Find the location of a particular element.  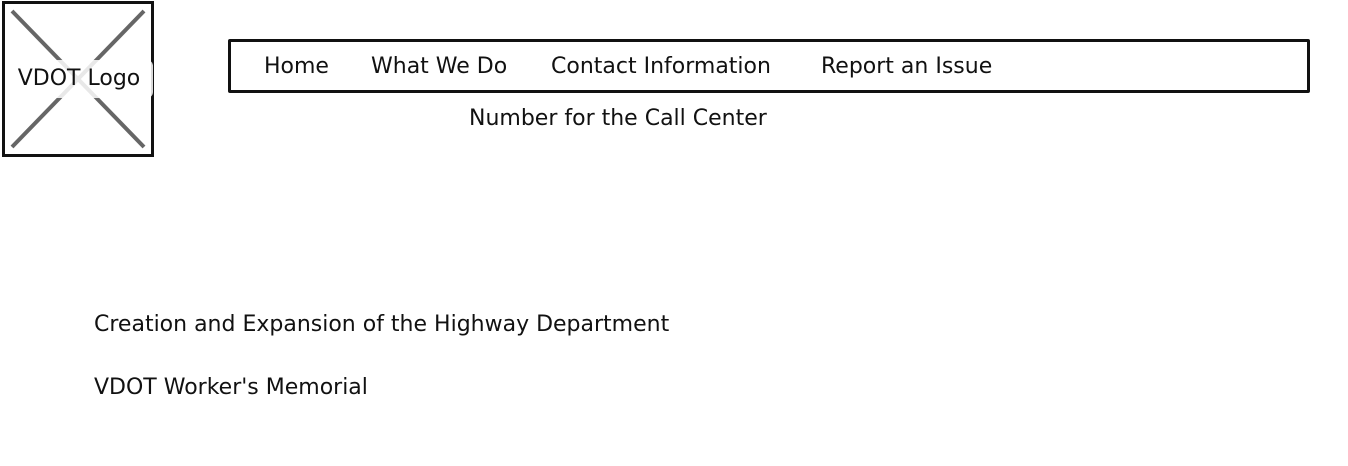

logo-placeholder: VDOT Logo is located at coordinates (78, 79).